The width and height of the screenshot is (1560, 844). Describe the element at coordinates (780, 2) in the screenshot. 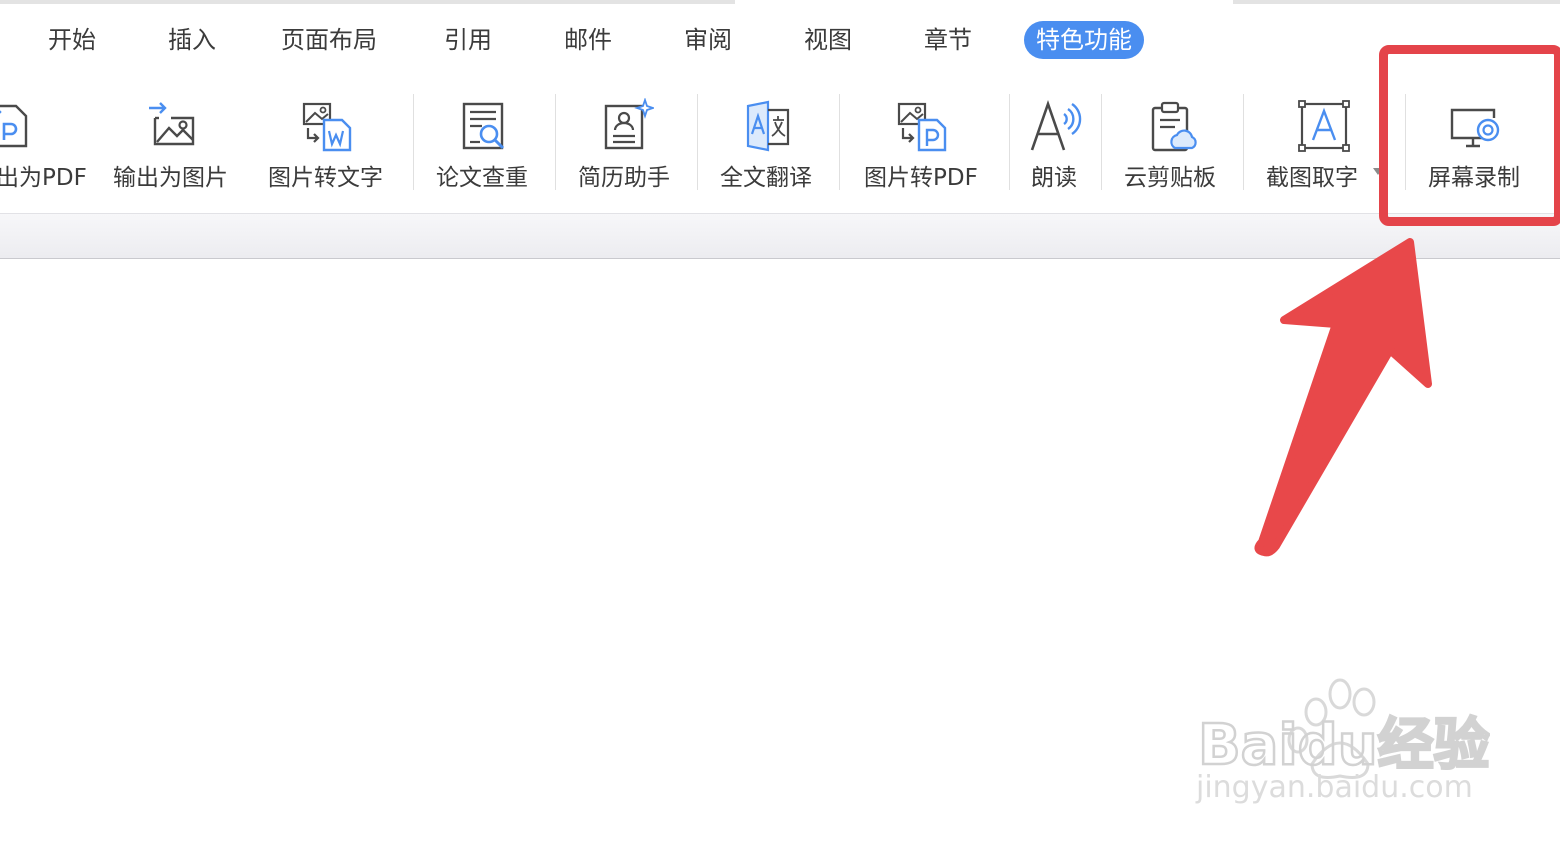

I see `window-top-border` at that location.